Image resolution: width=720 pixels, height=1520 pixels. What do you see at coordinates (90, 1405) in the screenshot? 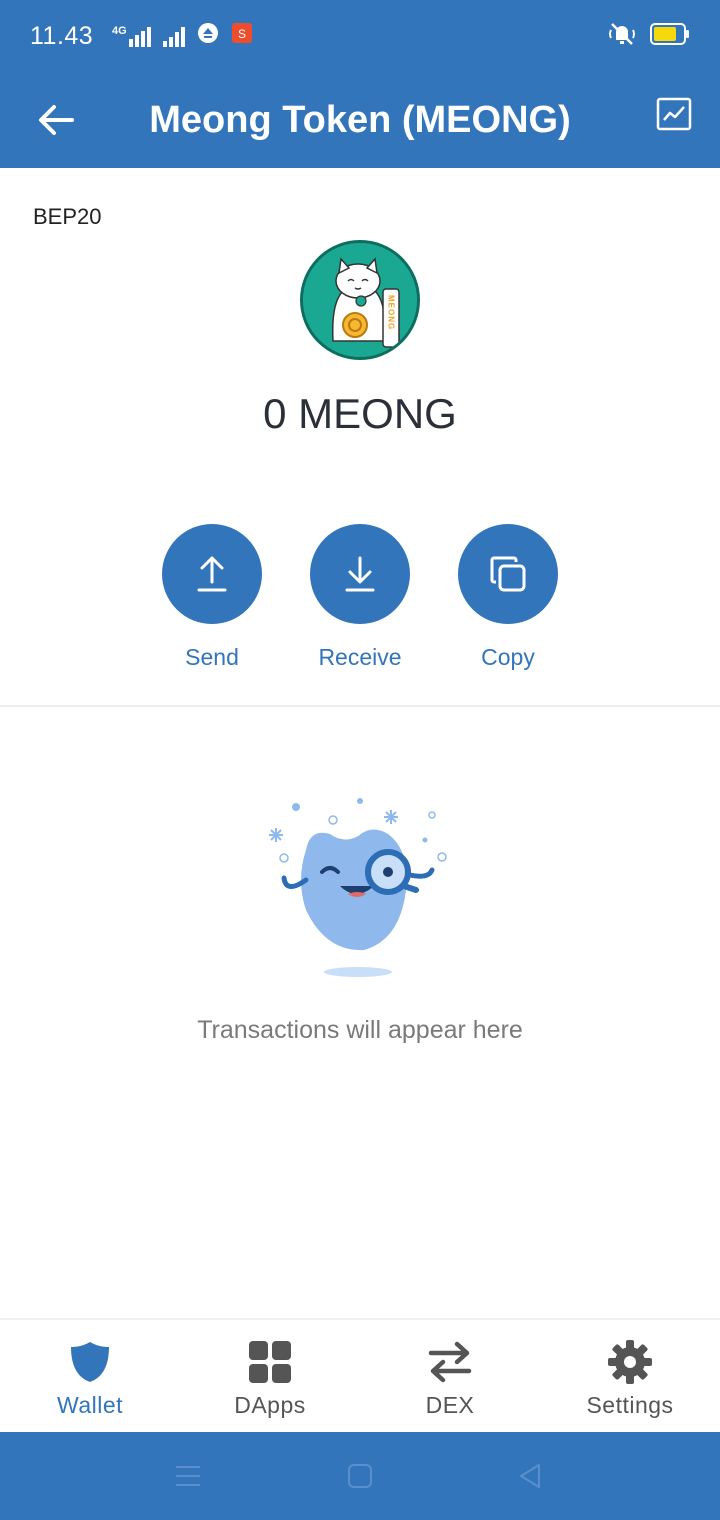
I see `tab-wallet-label: Wallet` at bounding box center [90, 1405].